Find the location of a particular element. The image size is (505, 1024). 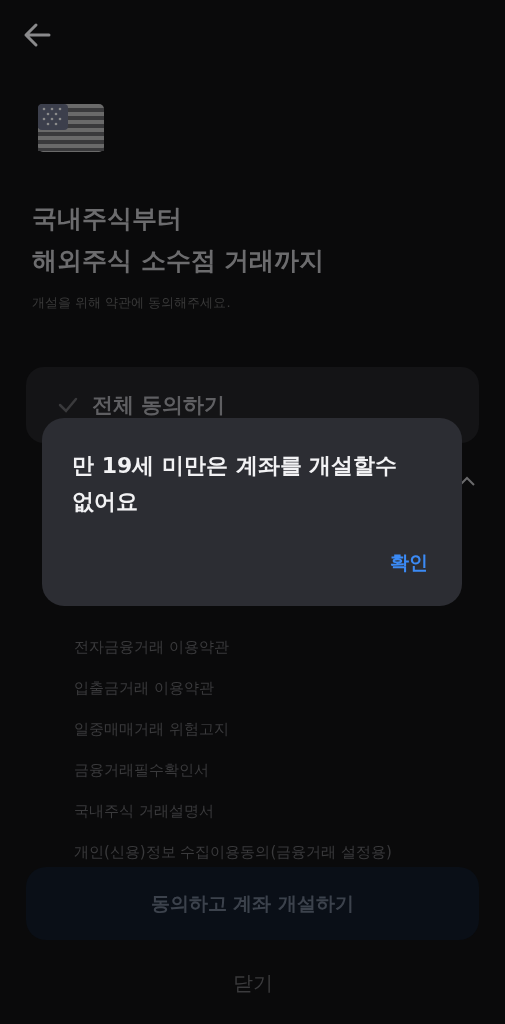

flag-icon is located at coordinates (71, 128).